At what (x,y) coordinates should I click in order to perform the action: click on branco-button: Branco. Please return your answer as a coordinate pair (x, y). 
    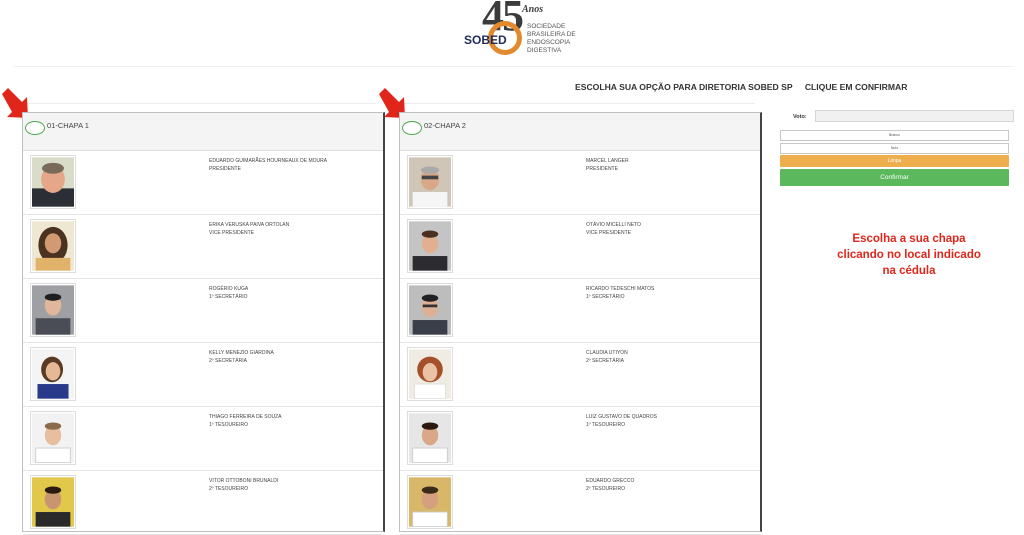
    Looking at the image, I should click on (894, 135).